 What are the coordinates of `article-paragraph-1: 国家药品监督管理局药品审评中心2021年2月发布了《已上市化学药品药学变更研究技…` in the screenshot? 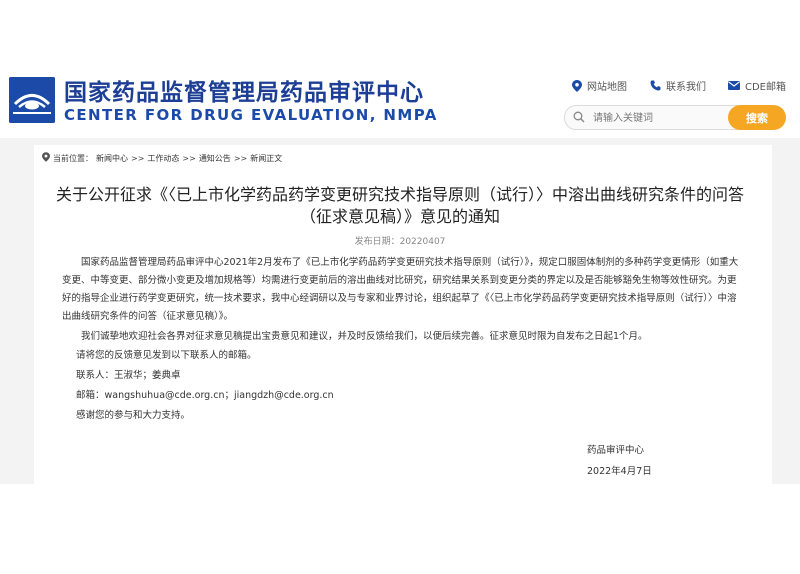 It's located at (400, 289).